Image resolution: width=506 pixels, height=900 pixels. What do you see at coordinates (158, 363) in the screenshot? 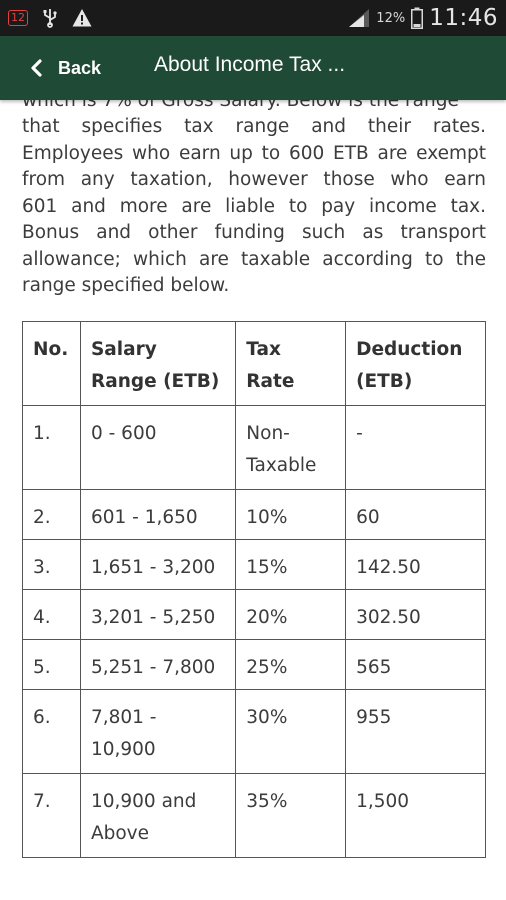
I see `header-salary-range: Salary Range (ETB)` at bounding box center [158, 363].